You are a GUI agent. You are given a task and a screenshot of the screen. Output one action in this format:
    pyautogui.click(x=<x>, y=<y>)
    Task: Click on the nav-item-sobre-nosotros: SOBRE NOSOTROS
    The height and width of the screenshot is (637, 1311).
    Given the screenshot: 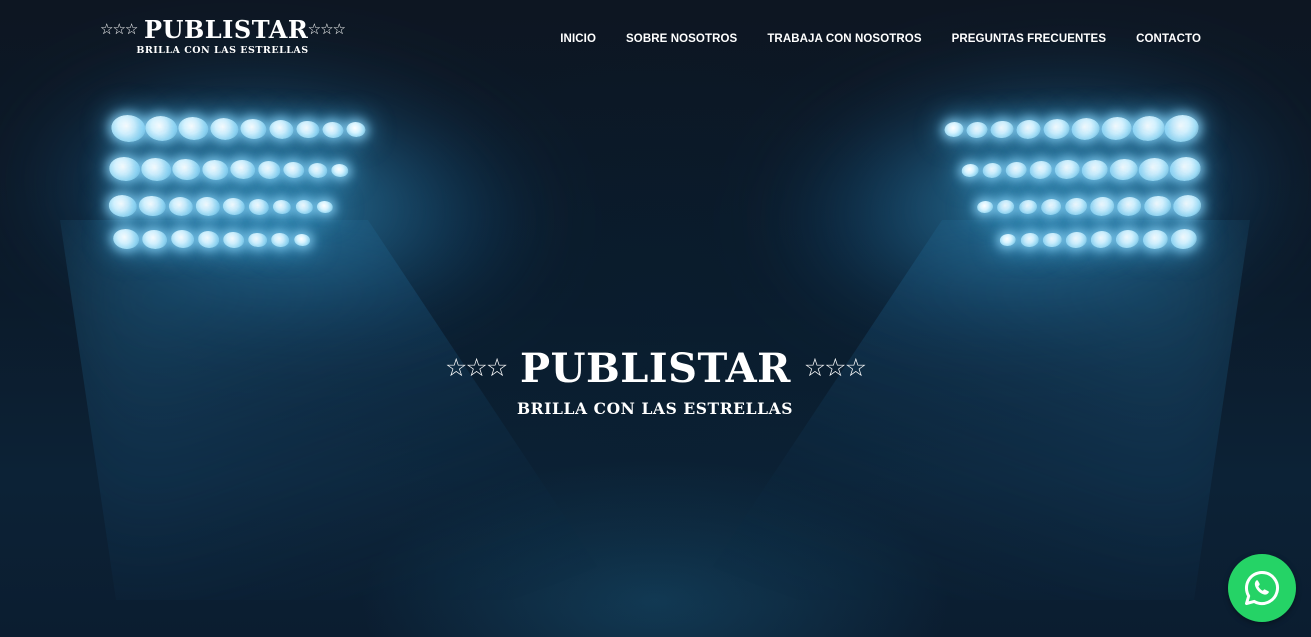 What is the action you would take?
    pyautogui.click(x=666, y=39)
    